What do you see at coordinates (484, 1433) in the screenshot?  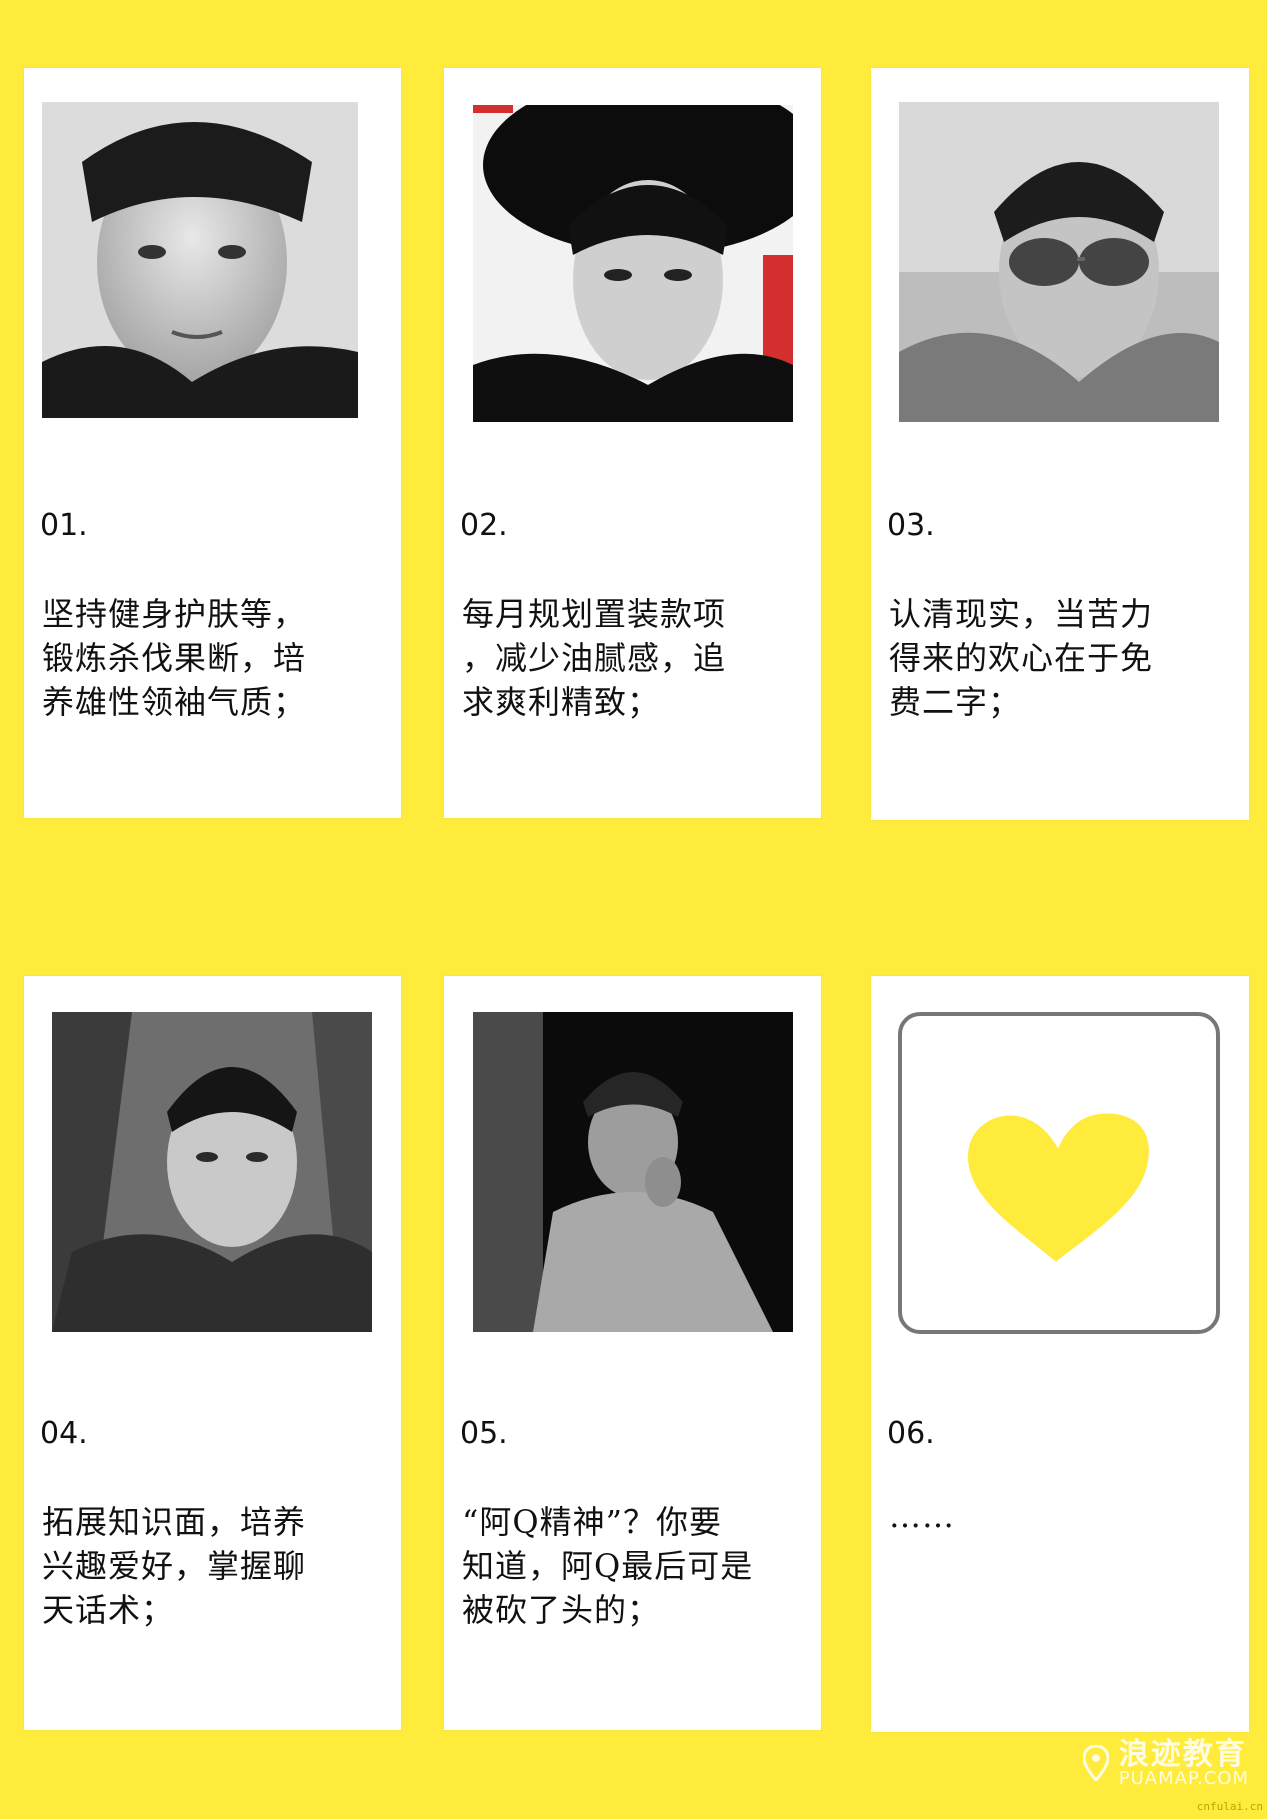 I see `card-number: 05.` at bounding box center [484, 1433].